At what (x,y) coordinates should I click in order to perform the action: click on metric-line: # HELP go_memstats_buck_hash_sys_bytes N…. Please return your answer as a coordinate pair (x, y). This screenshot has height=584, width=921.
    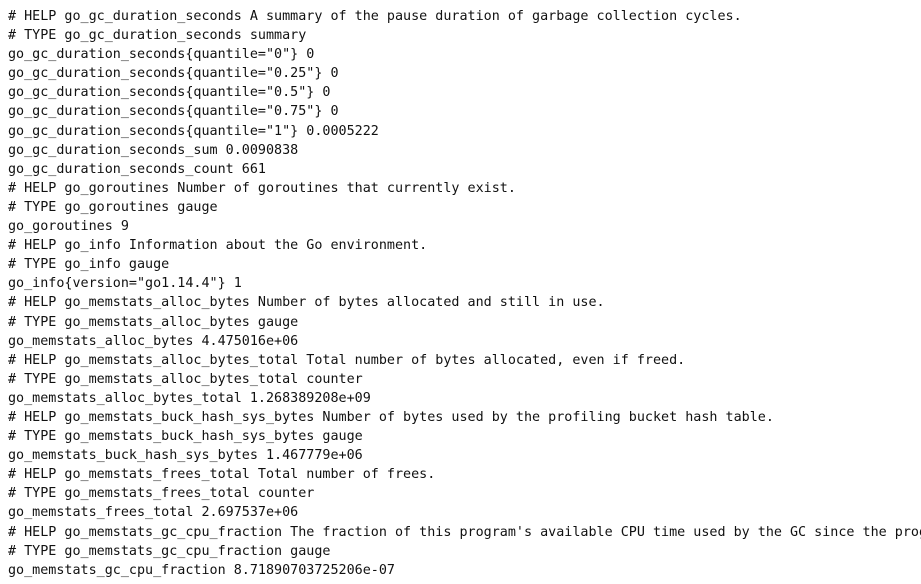
    Looking at the image, I should click on (391, 417).